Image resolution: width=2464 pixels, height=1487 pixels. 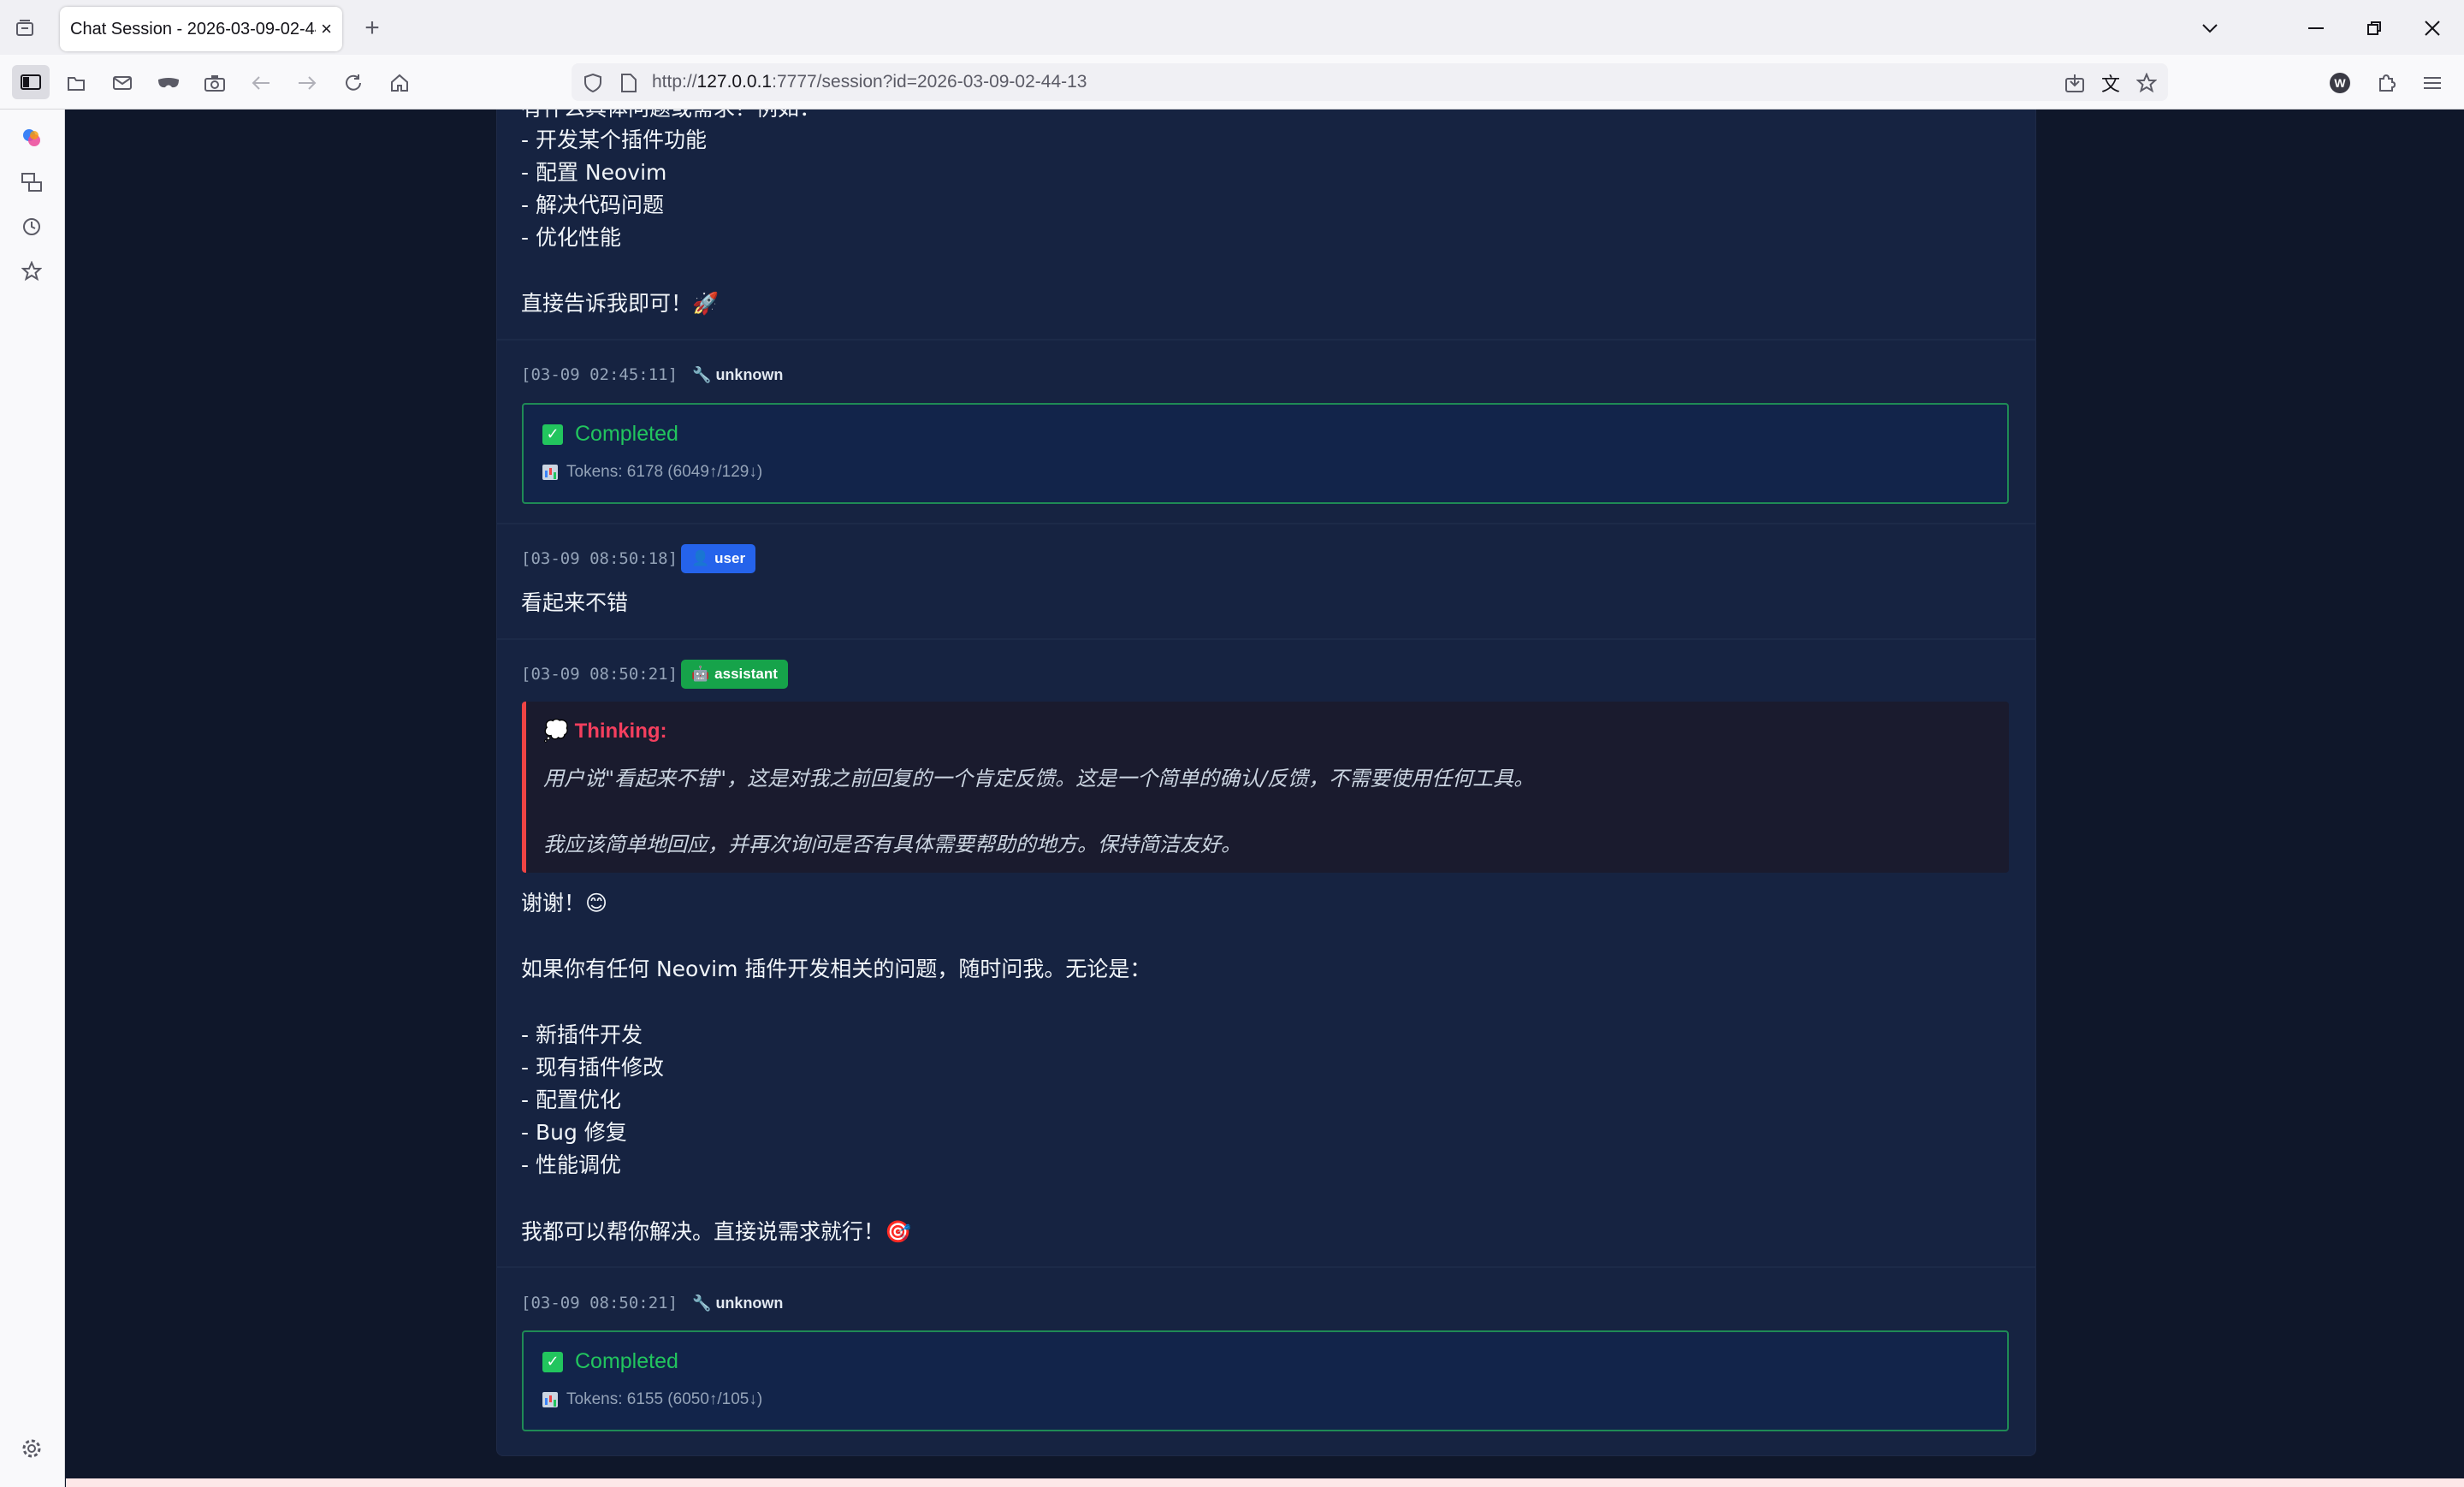 What do you see at coordinates (2316, 28) in the screenshot?
I see `minimize-icon` at bounding box center [2316, 28].